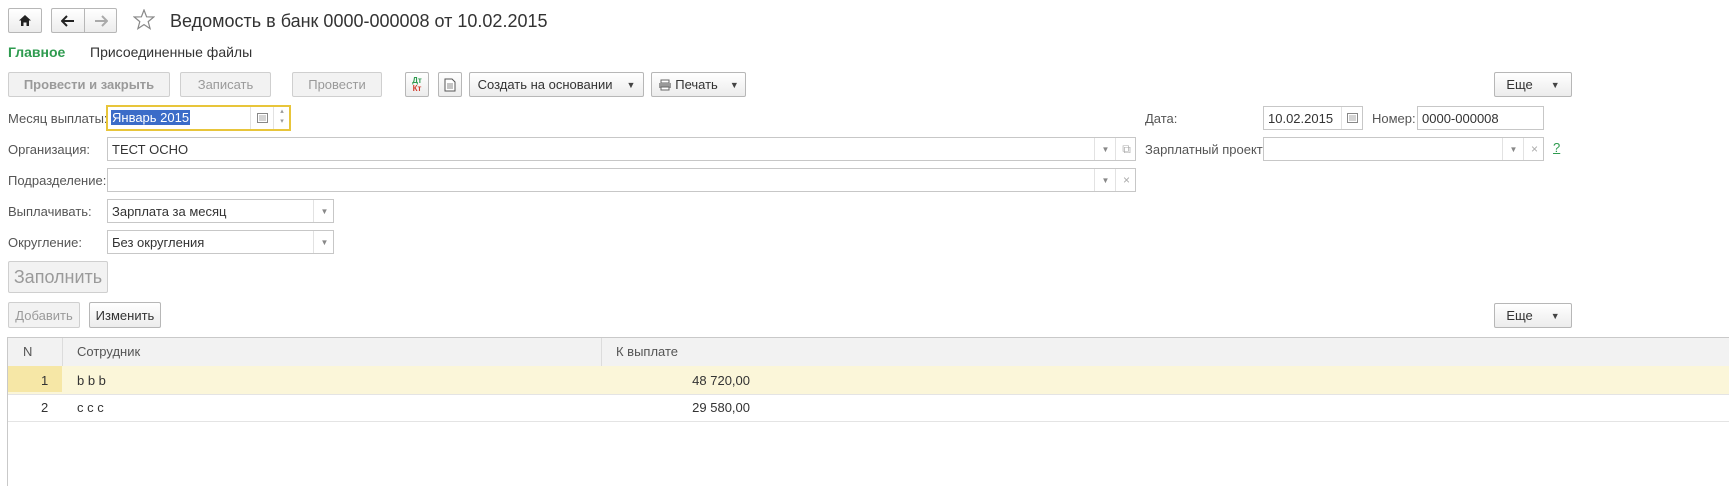  I want to click on number-field: 0000-000008, so click(1480, 118).